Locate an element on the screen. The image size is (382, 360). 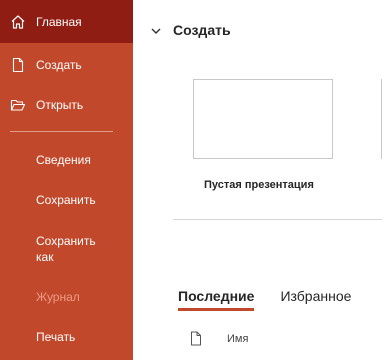
new-section-header: Создать is located at coordinates (190, 30).